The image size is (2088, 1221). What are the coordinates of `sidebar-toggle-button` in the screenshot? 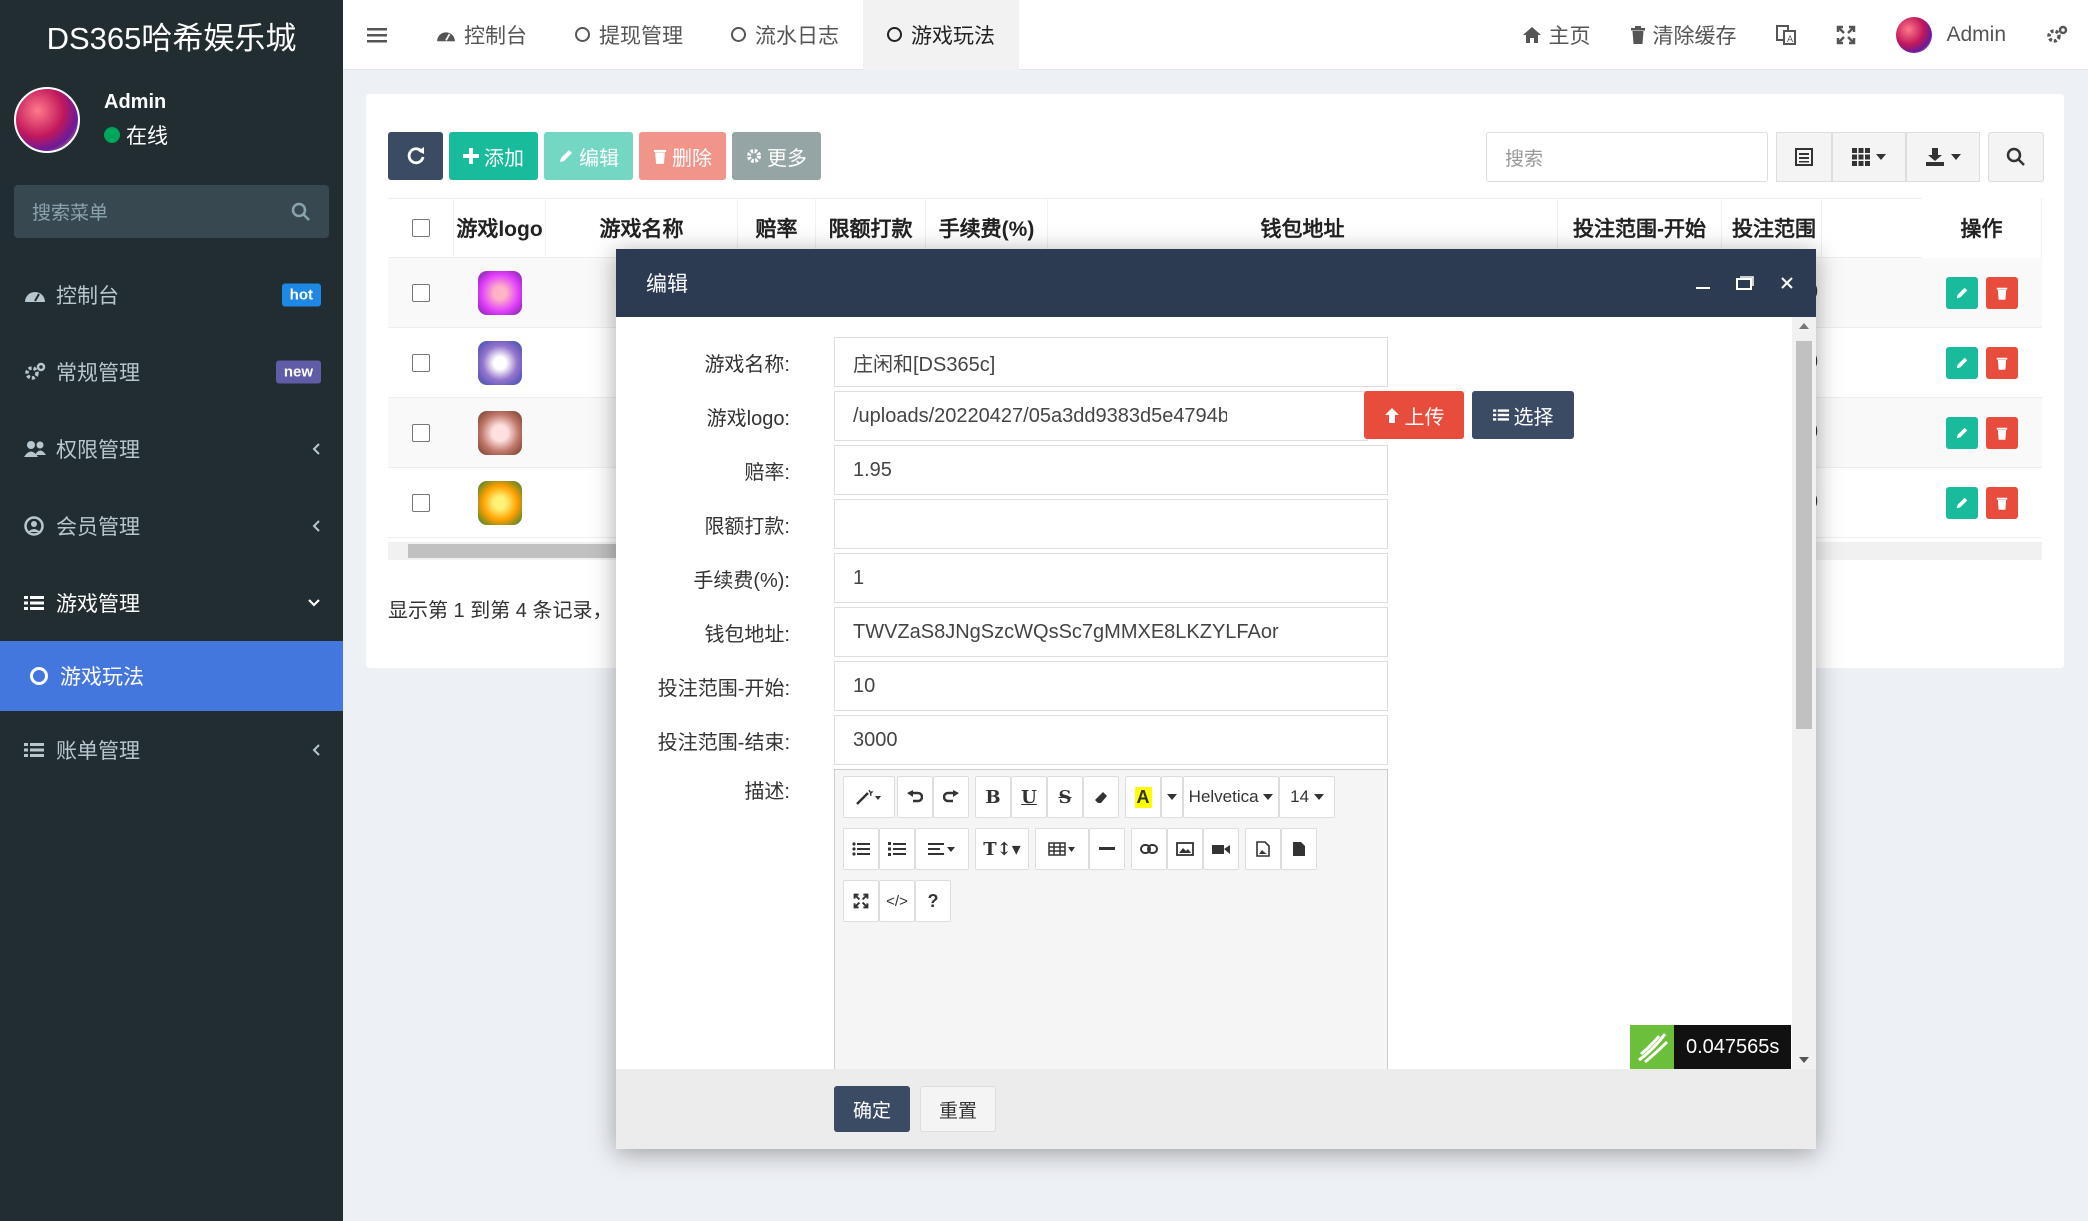 It's located at (377, 35).